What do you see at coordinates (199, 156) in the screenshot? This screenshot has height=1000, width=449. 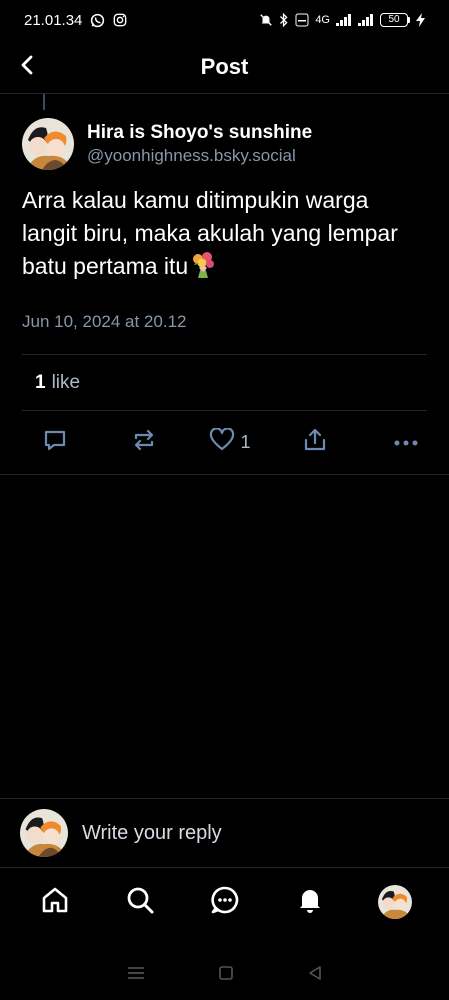 I see `author-handle: @yoonhighness.bsky.social` at bounding box center [199, 156].